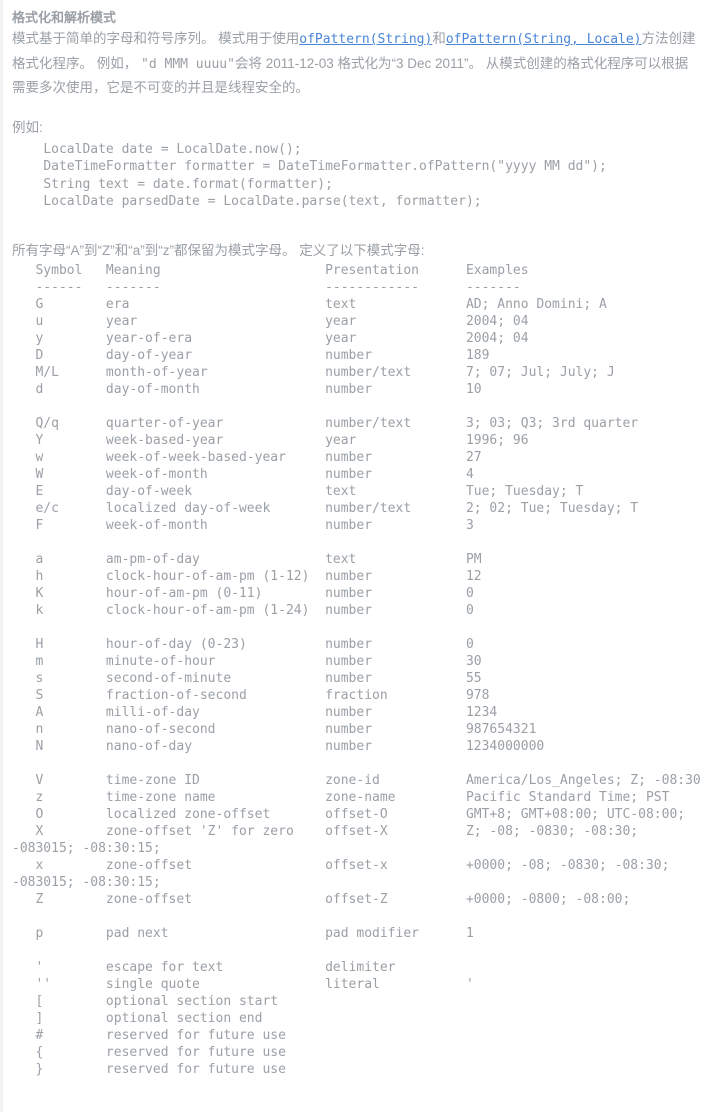  I want to click on example-label: 例如:, so click(27, 127).